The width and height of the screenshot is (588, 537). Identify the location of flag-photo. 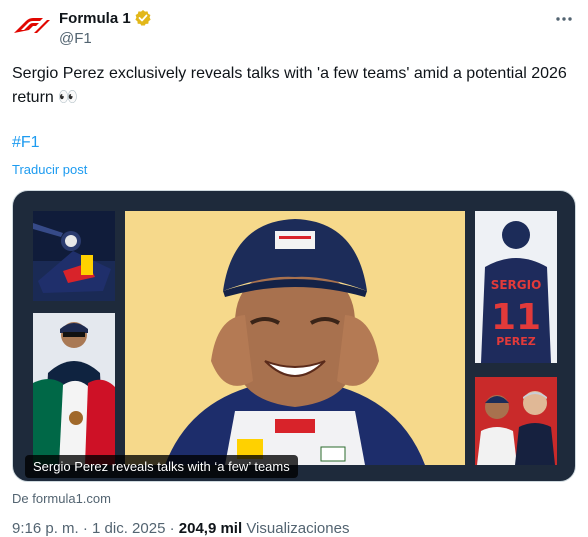
(74, 389).